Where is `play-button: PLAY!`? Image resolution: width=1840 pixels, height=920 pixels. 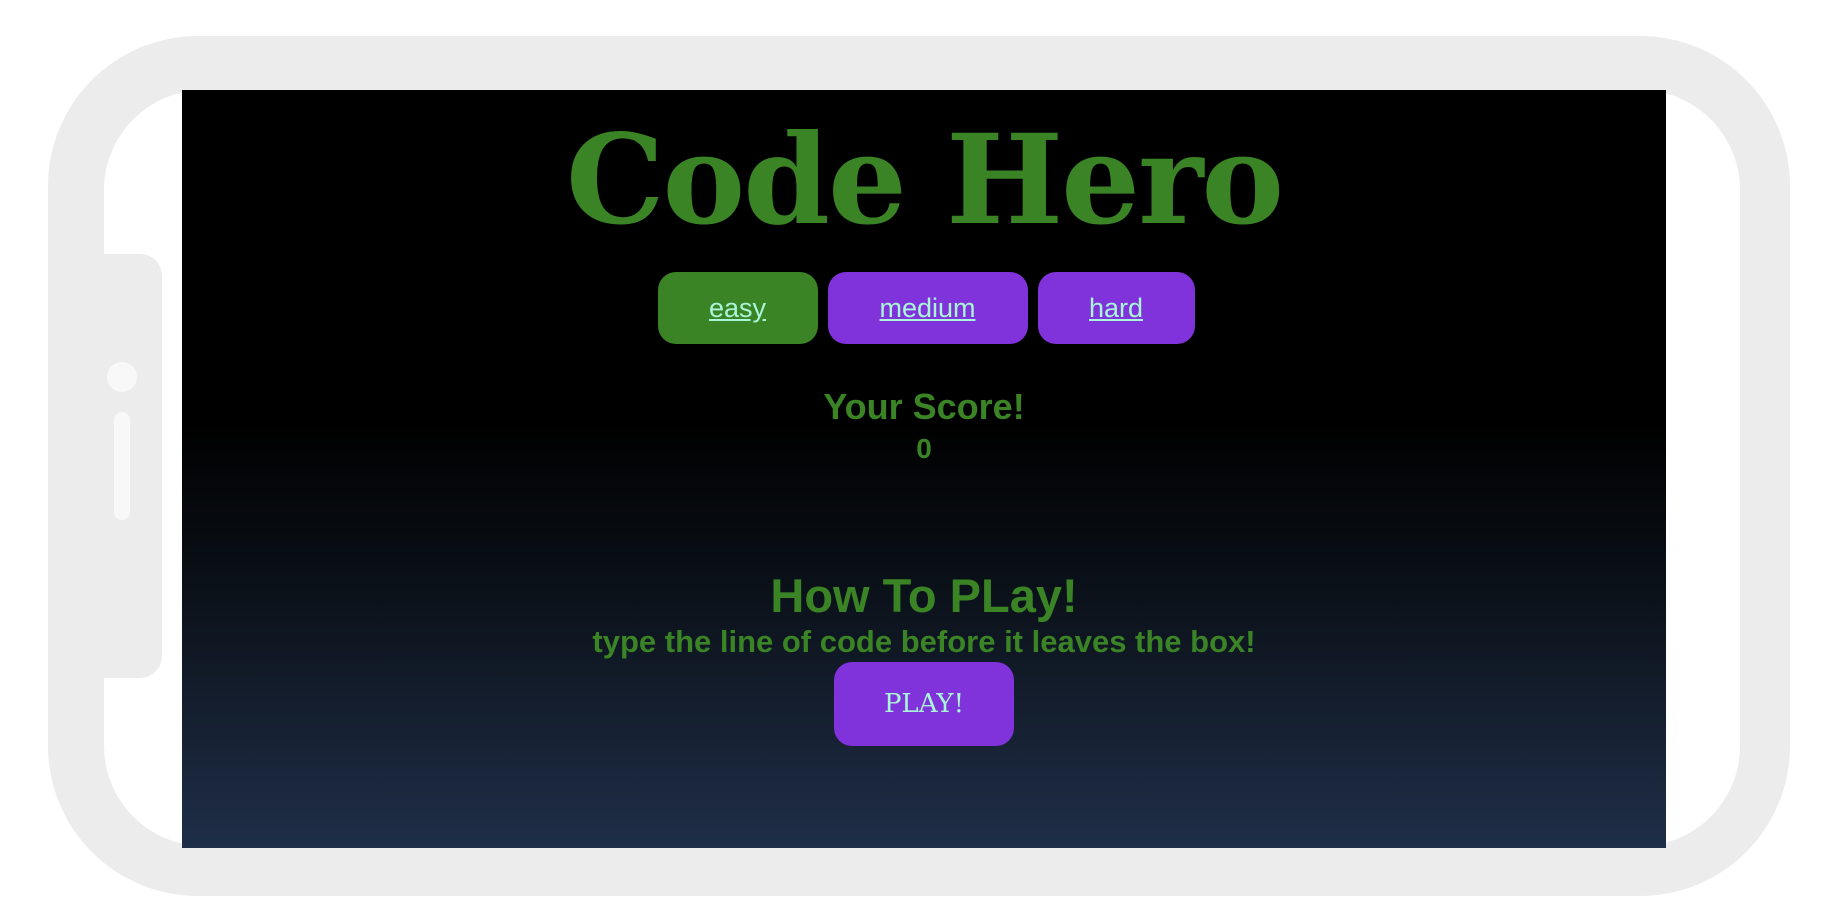 play-button: PLAY! is located at coordinates (924, 704).